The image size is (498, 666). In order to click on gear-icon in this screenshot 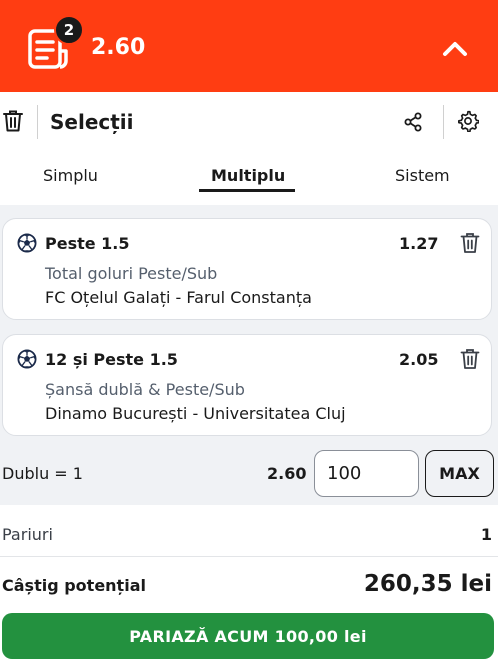, I will do `click(468, 121)`.